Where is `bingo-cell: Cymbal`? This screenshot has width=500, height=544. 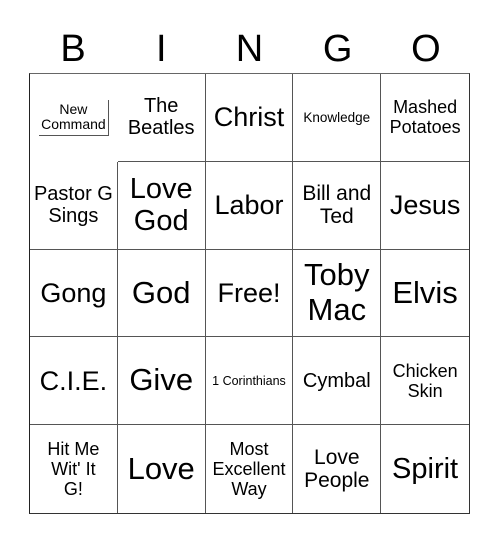
bingo-cell: Cymbal is located at coordinates (337, 381).